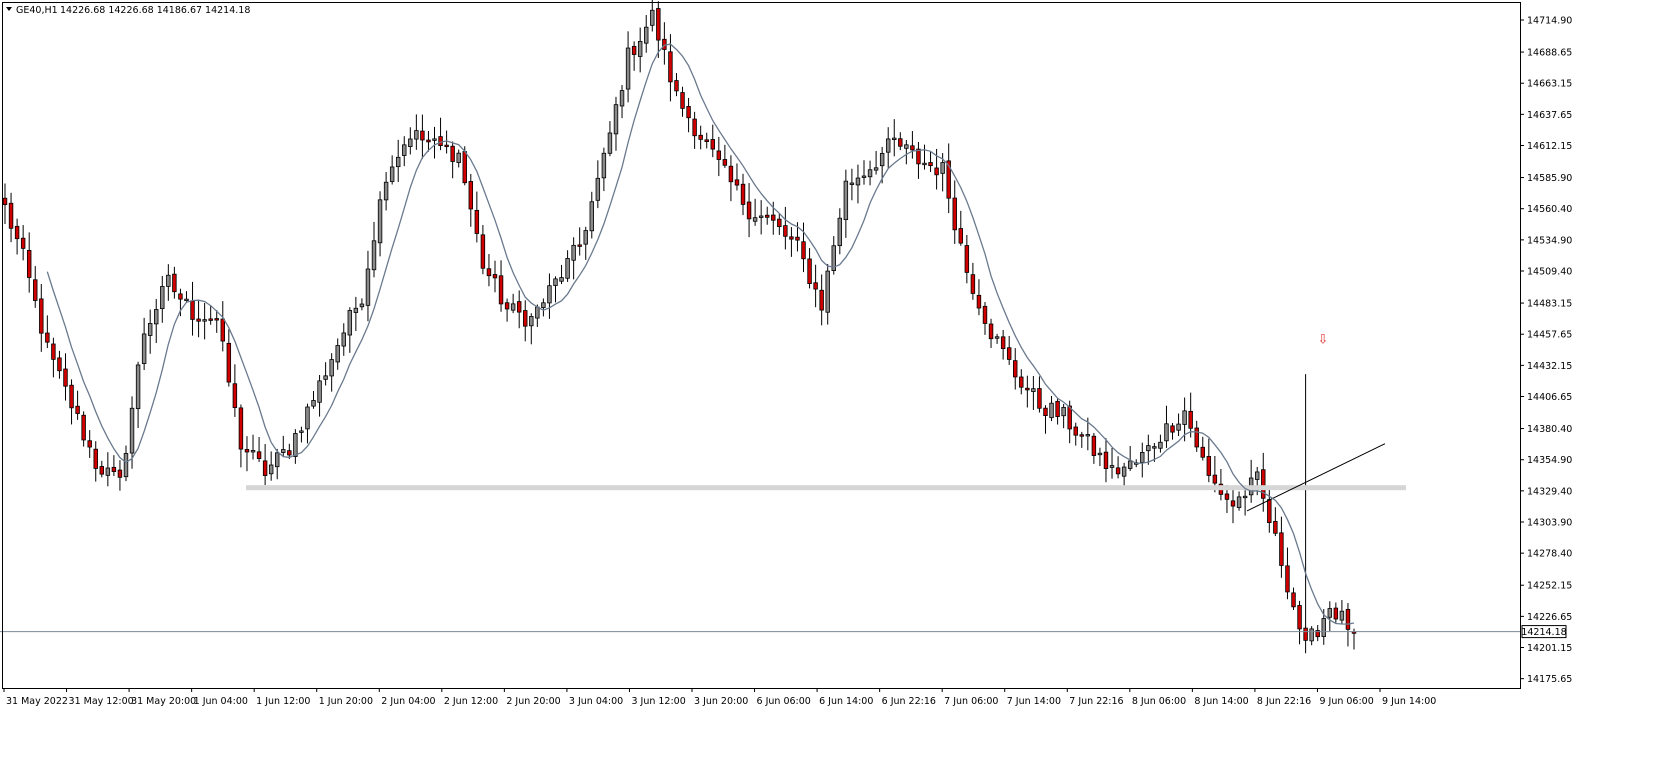 The image size is (1653, 757). I want to click on dropdown-triangle-icon, so click(9, 9).